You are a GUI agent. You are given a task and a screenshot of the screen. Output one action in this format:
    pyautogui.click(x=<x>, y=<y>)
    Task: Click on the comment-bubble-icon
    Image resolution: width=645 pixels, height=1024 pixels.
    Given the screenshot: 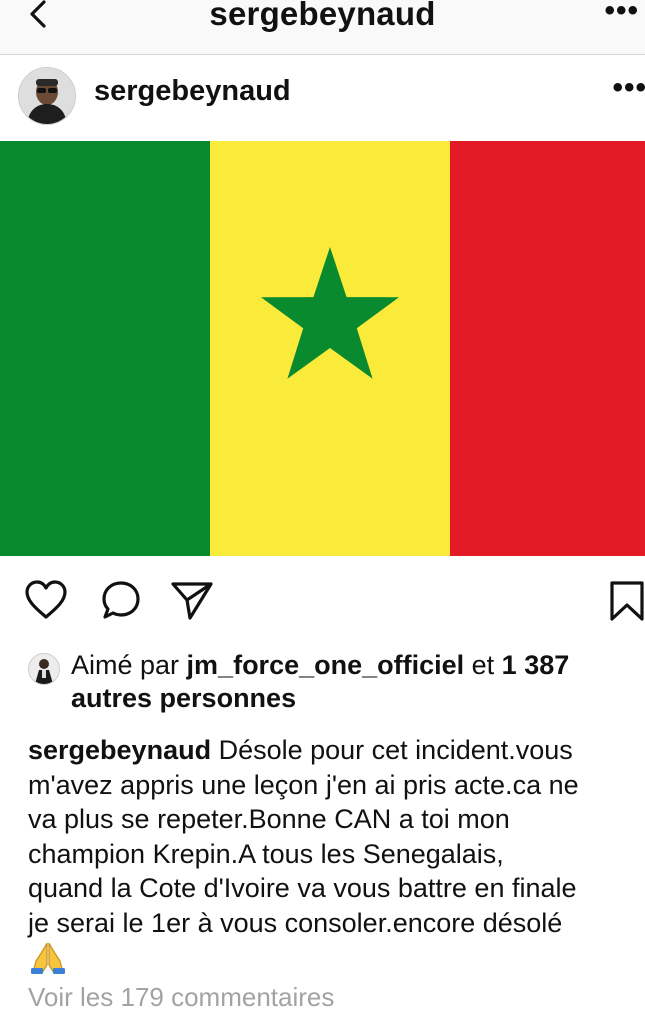 What is the action you would take?
    pyautogui.click(x=121, y=603)
    